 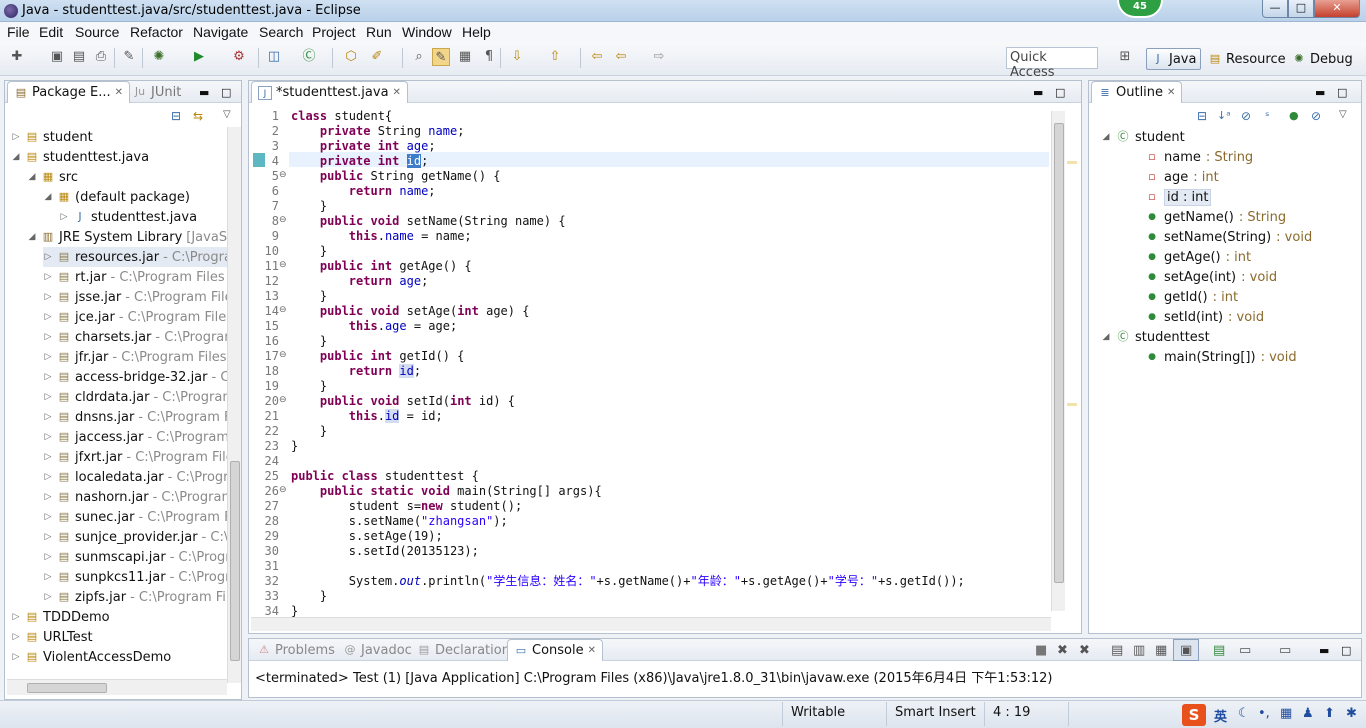 I want to click on tree-item: ▷ ▤ jfxrt.jar - C:\Program File, so click(x=135, y=457).